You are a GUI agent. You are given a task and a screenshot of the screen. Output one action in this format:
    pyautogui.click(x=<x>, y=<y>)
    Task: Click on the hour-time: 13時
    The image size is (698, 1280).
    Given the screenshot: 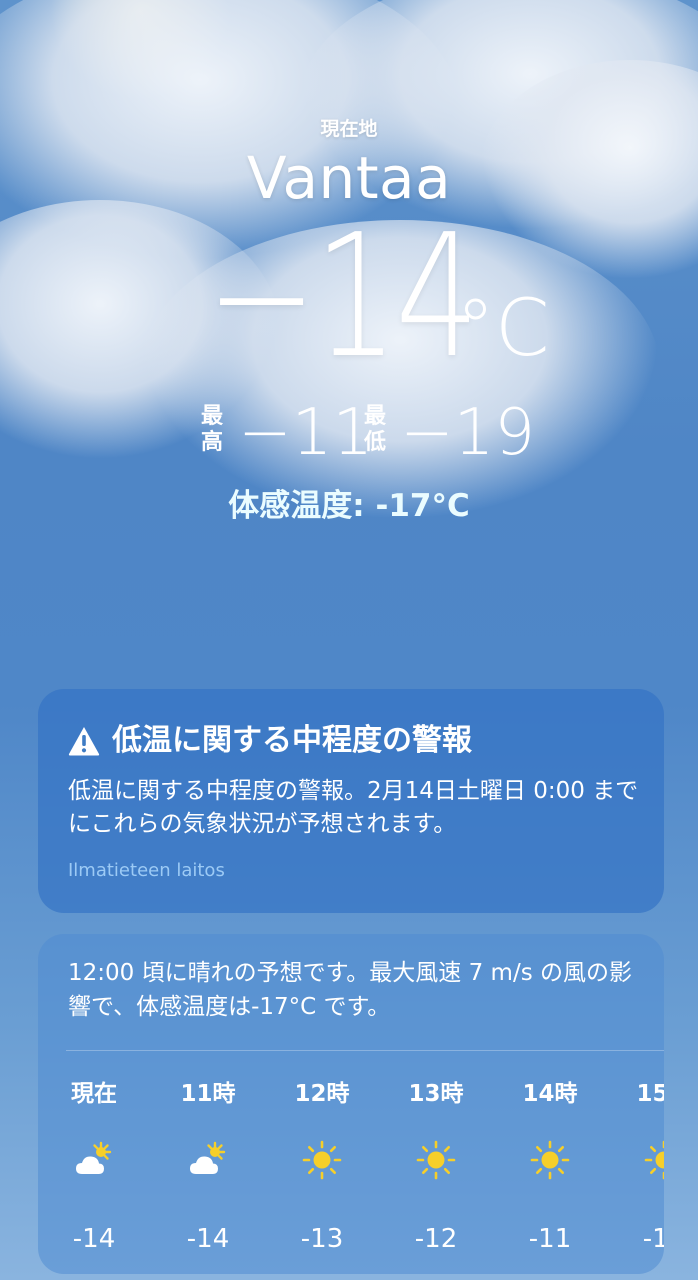 What is the action you would take?
    pyautogui.click(x=436, y=1094)
    